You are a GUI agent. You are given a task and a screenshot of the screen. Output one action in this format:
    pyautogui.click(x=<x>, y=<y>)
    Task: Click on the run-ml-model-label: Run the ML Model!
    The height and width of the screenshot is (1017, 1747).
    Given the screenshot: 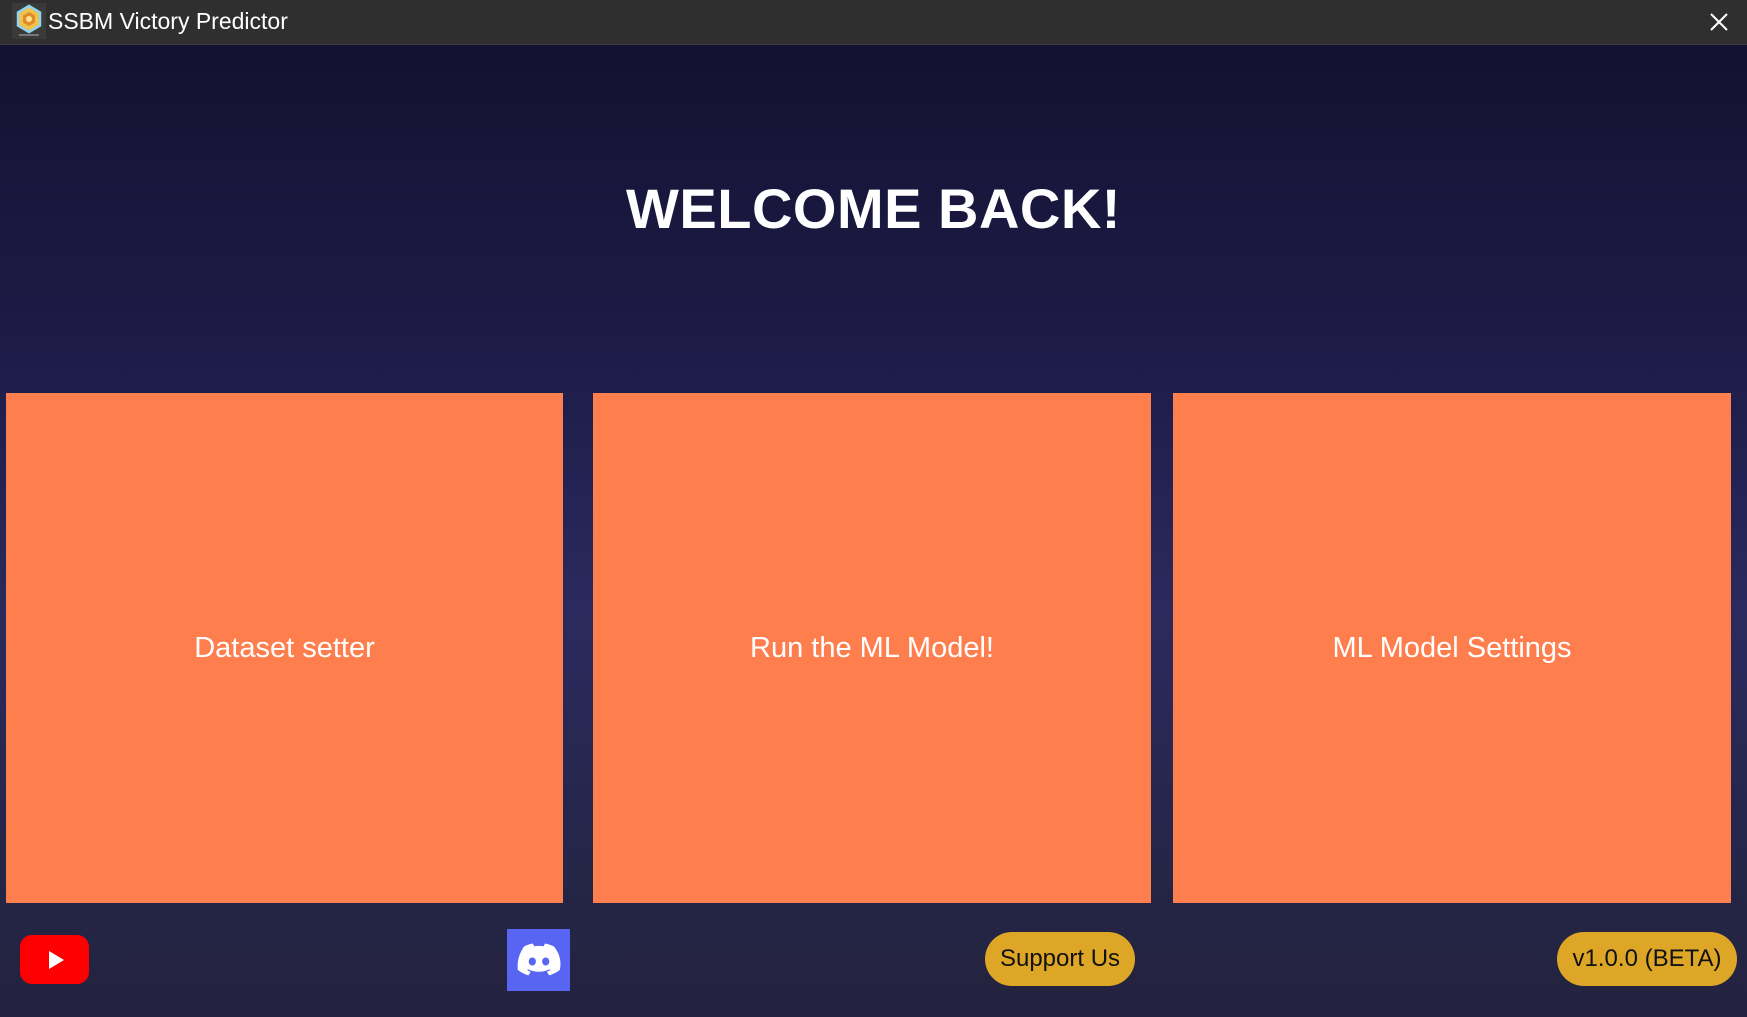 What is the action you would take?
    pyautogui.click(x=872, y=647)
    